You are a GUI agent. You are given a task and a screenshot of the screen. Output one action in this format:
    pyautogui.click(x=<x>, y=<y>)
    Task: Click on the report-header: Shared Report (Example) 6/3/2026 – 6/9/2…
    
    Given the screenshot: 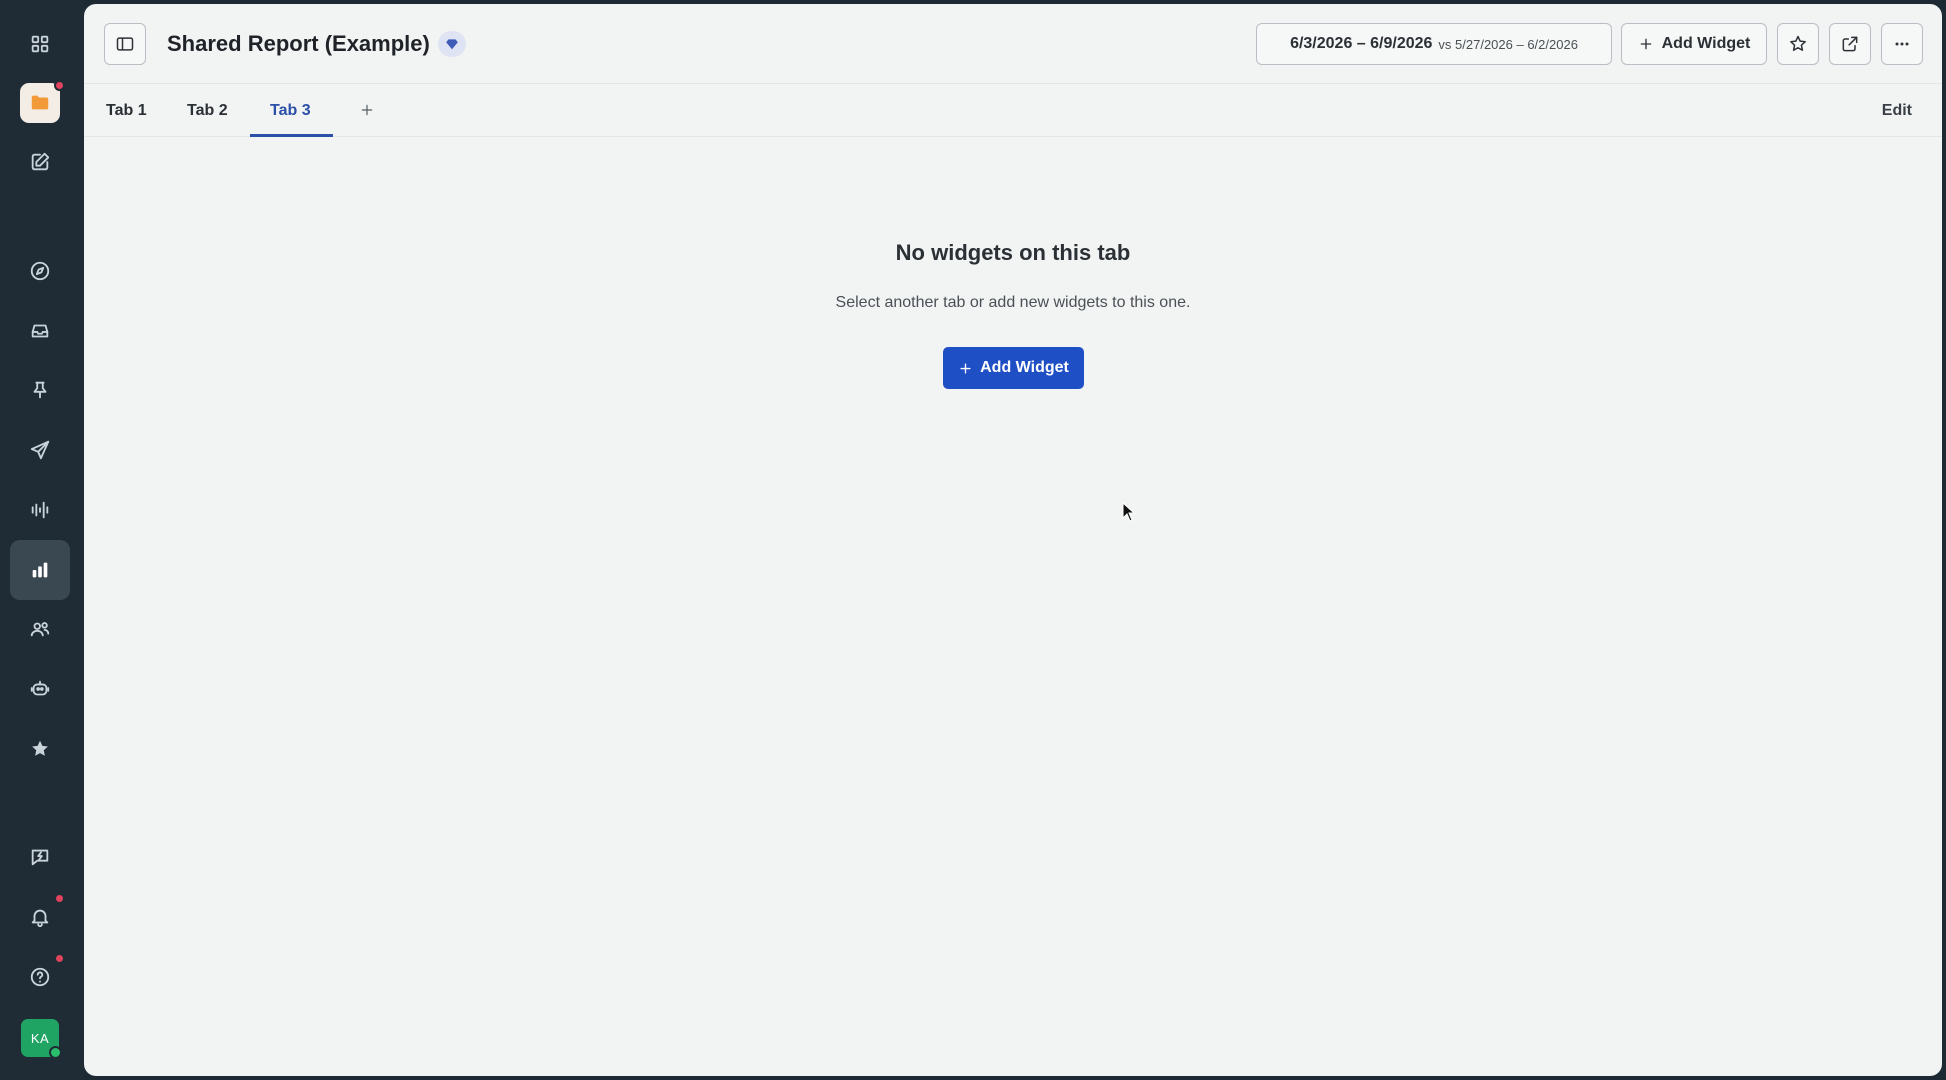 What is the action you would take?
    pyautogui.click(x=1013, y=44)
    